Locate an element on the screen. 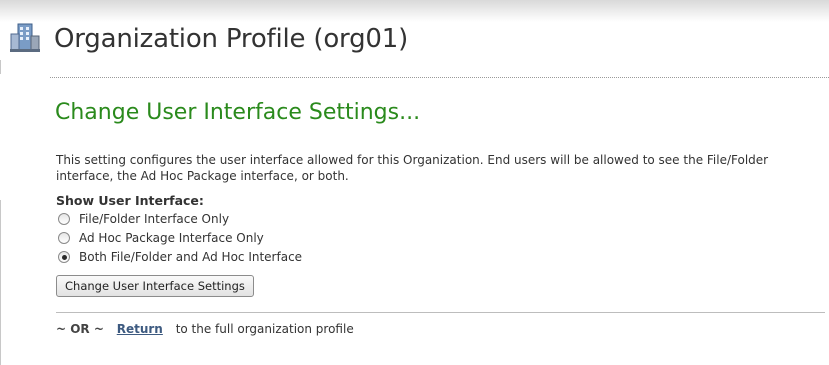 This screenshot has width=829, height=365. show-interface-label: Show User Interface: is located at coordinates (130, 200).